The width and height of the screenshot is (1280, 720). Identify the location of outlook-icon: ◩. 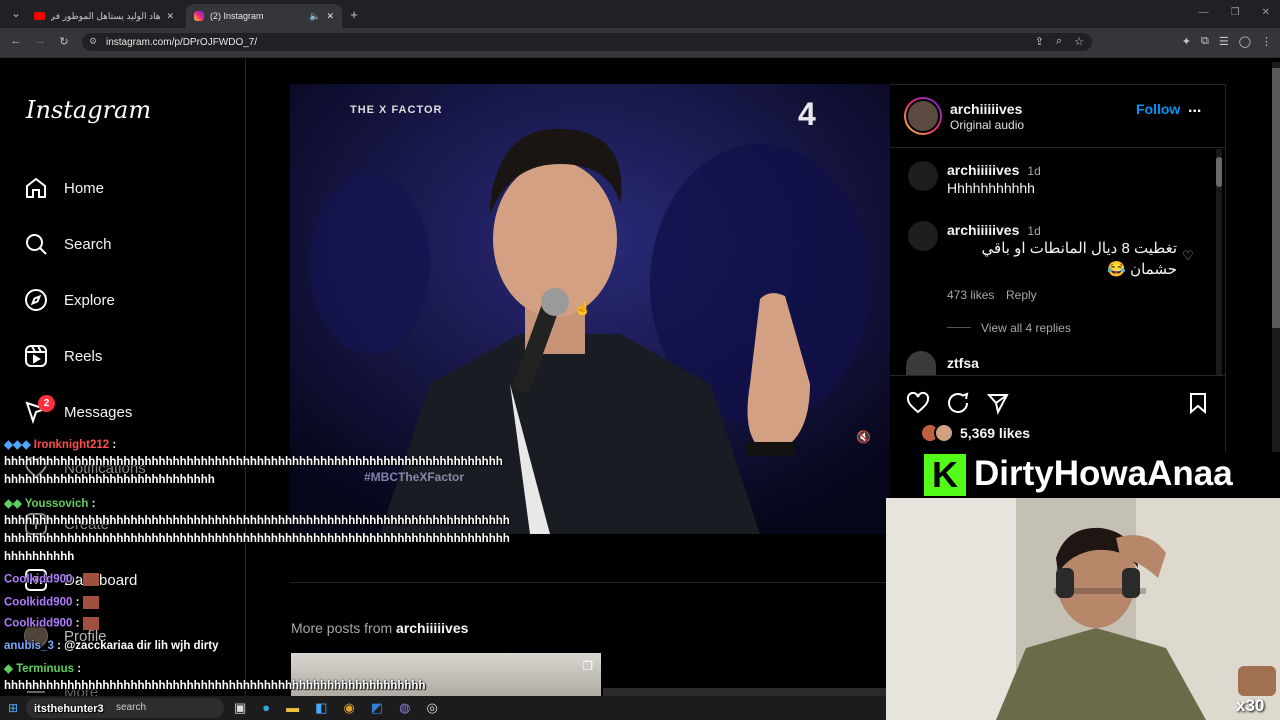
(377, 708).